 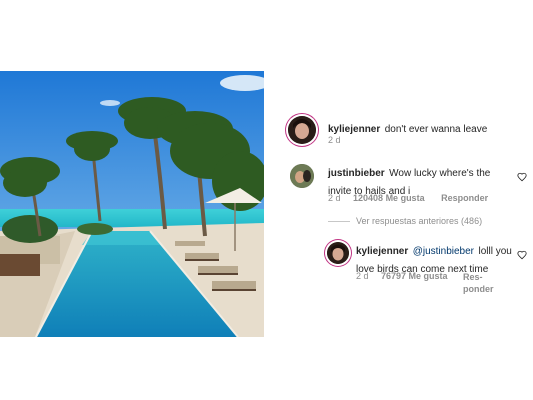 What do you see at coordinates (464, 198) in the screenshot?
I see `reply-button: Responder` at bounding box center [464, 198].